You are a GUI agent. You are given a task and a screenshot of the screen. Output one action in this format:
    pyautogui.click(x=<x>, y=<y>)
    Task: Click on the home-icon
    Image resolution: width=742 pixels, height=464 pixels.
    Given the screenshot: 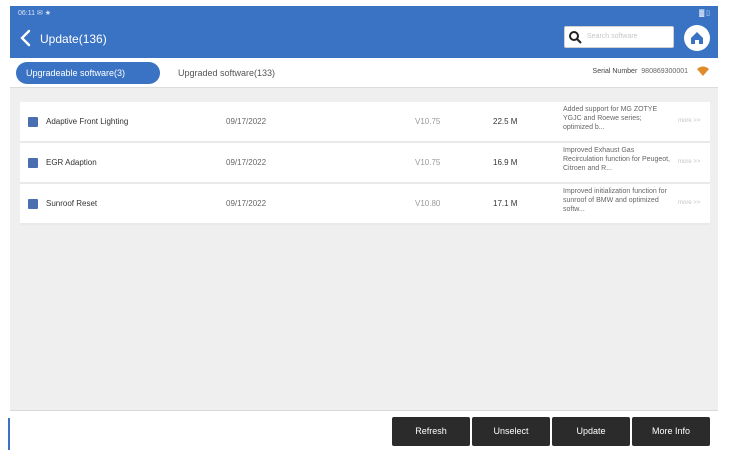 What is the action you would take?
    pyautogui.click(x=697, y=38)
    